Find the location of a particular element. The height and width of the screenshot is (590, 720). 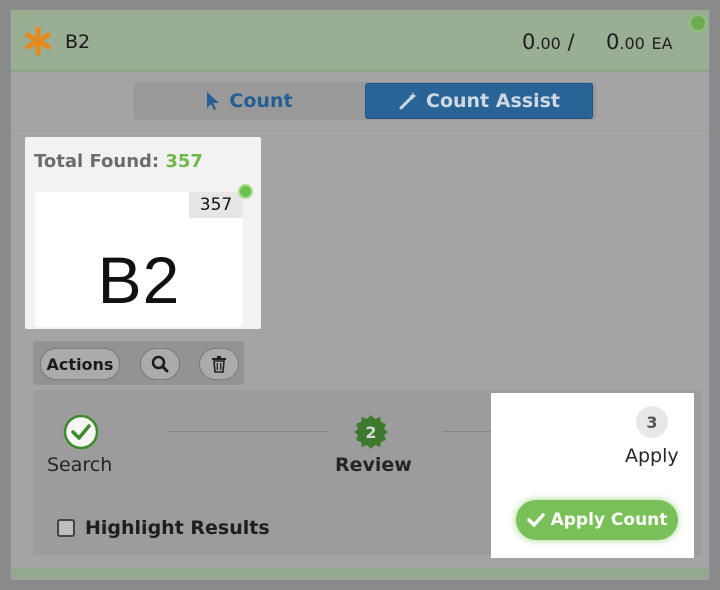

apply-step-panel: 3 Apply Apply Count is located at coordinates (592, 475).